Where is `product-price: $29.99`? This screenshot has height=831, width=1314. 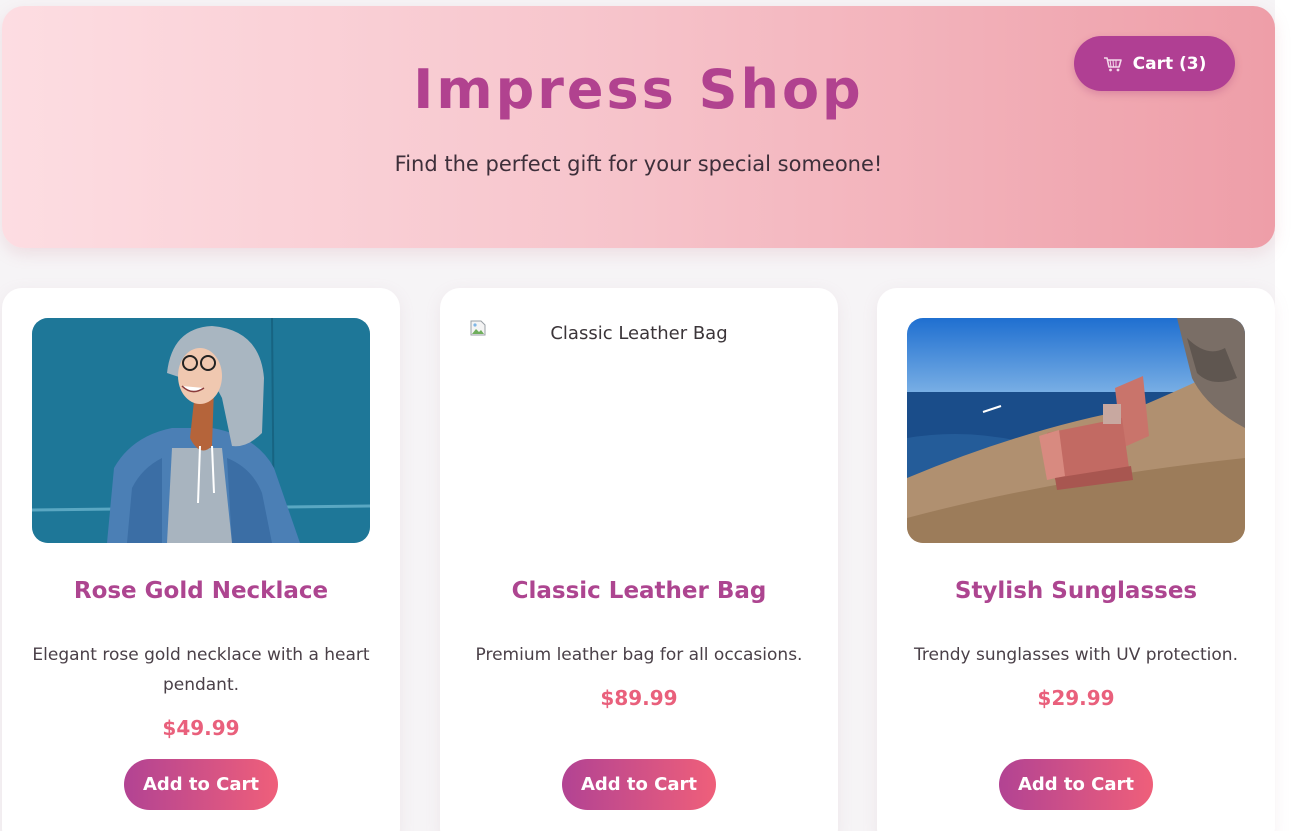
product-price: $29.99 is located at coordinates (1076, 698).